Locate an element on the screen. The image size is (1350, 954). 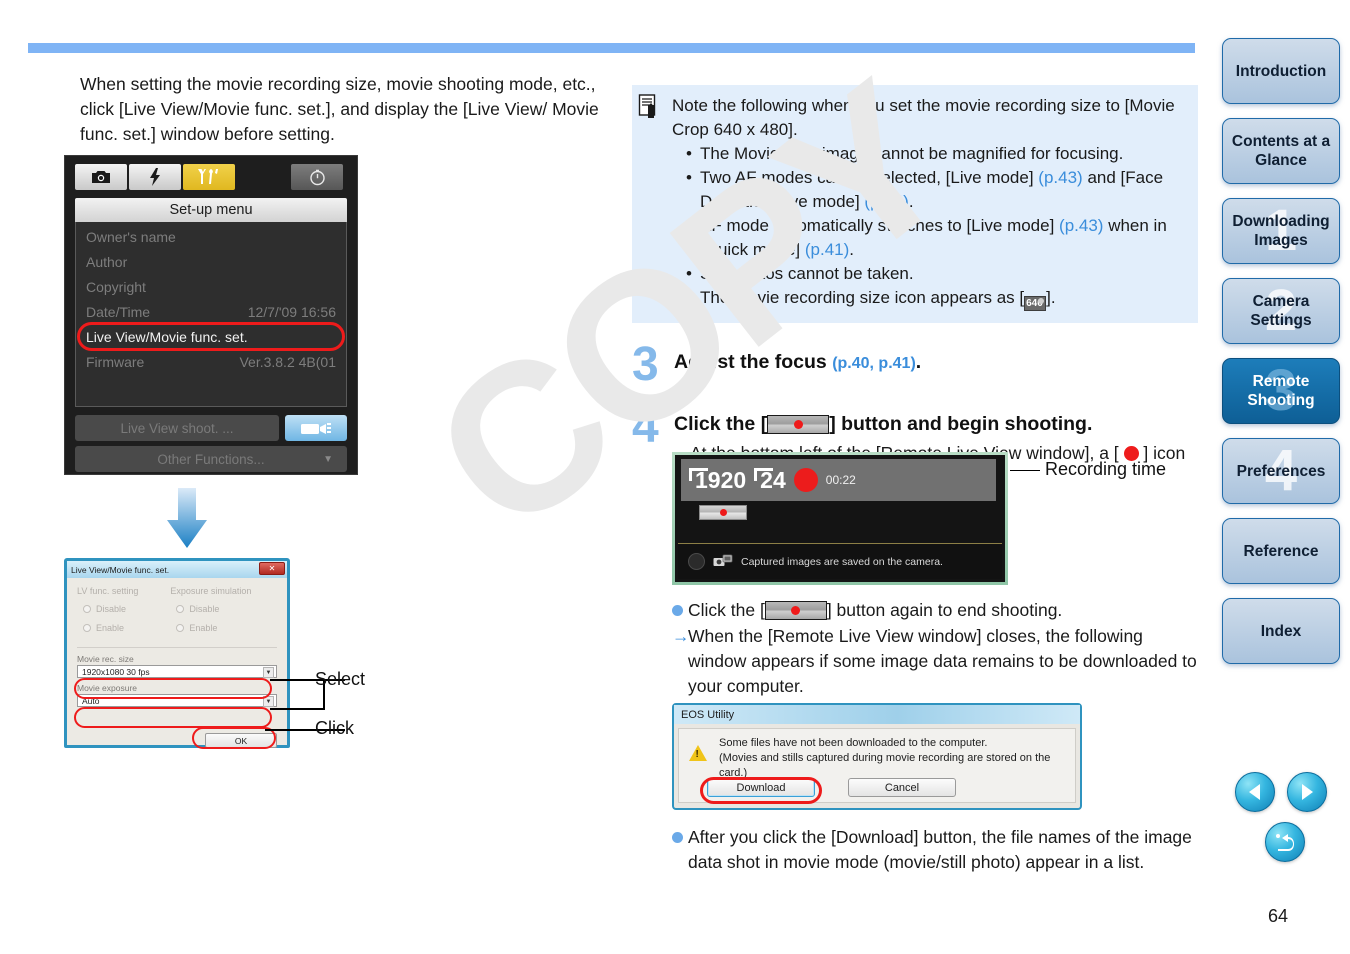
step-3: 3 Adjust the focus (p.40, p.41). is located at coordinates (915, 365).